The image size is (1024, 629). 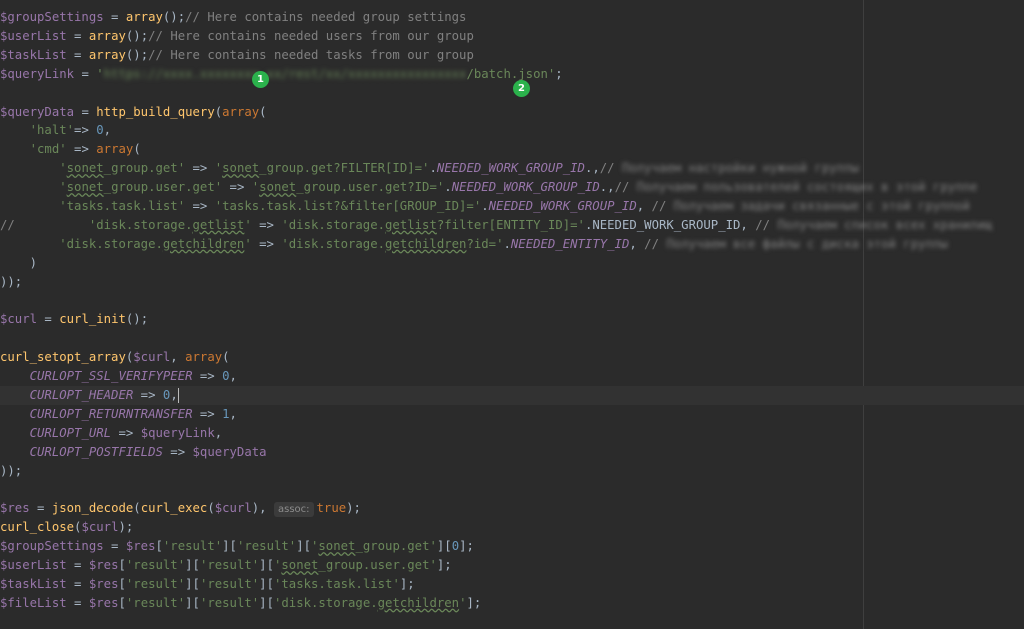 What do you see at coordinates (512, 357) in the screenshot?
I see `code-line: curl_setopt_array($curl, array(` at bounding box center [512, 357].